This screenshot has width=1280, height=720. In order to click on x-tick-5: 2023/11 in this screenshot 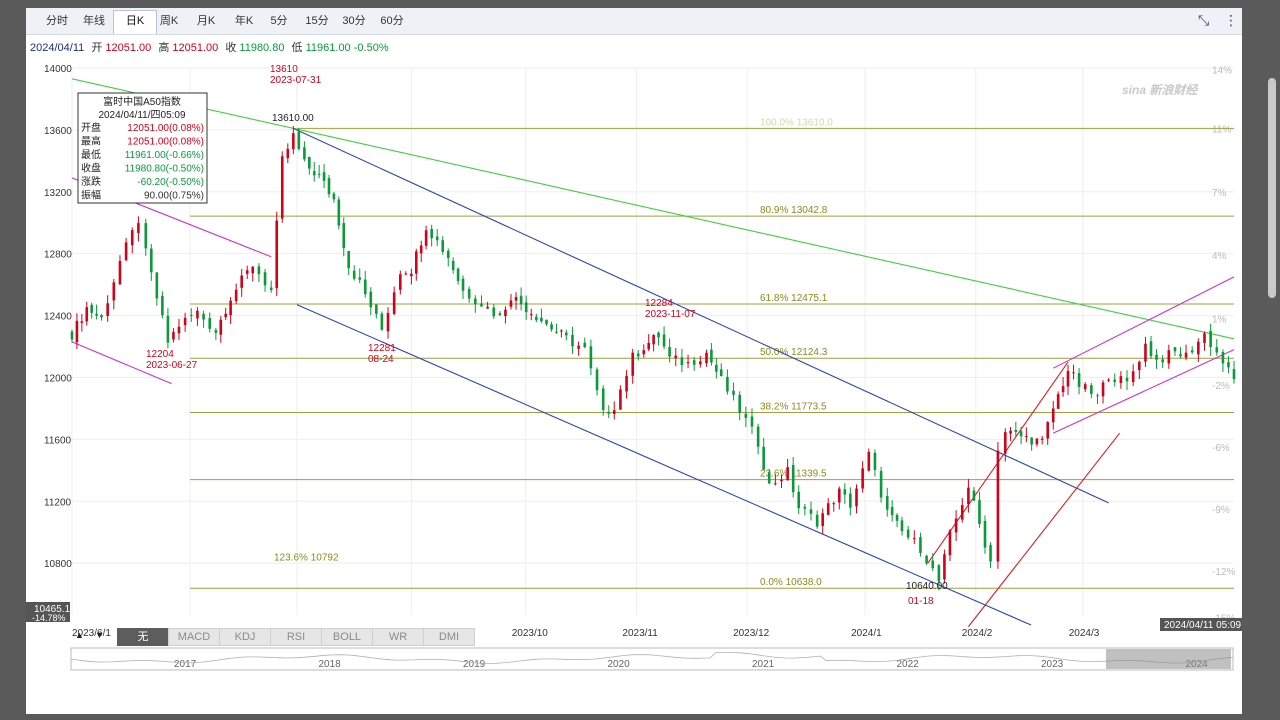, I will do `click(640, 633)`.